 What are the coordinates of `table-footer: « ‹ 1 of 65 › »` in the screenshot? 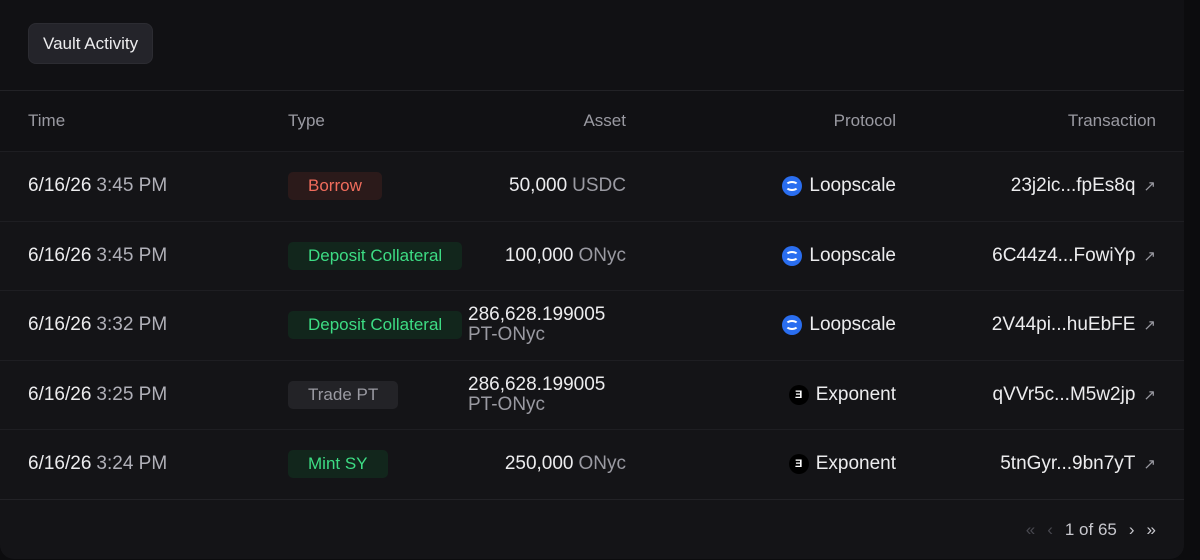 It's located at (592, 529).